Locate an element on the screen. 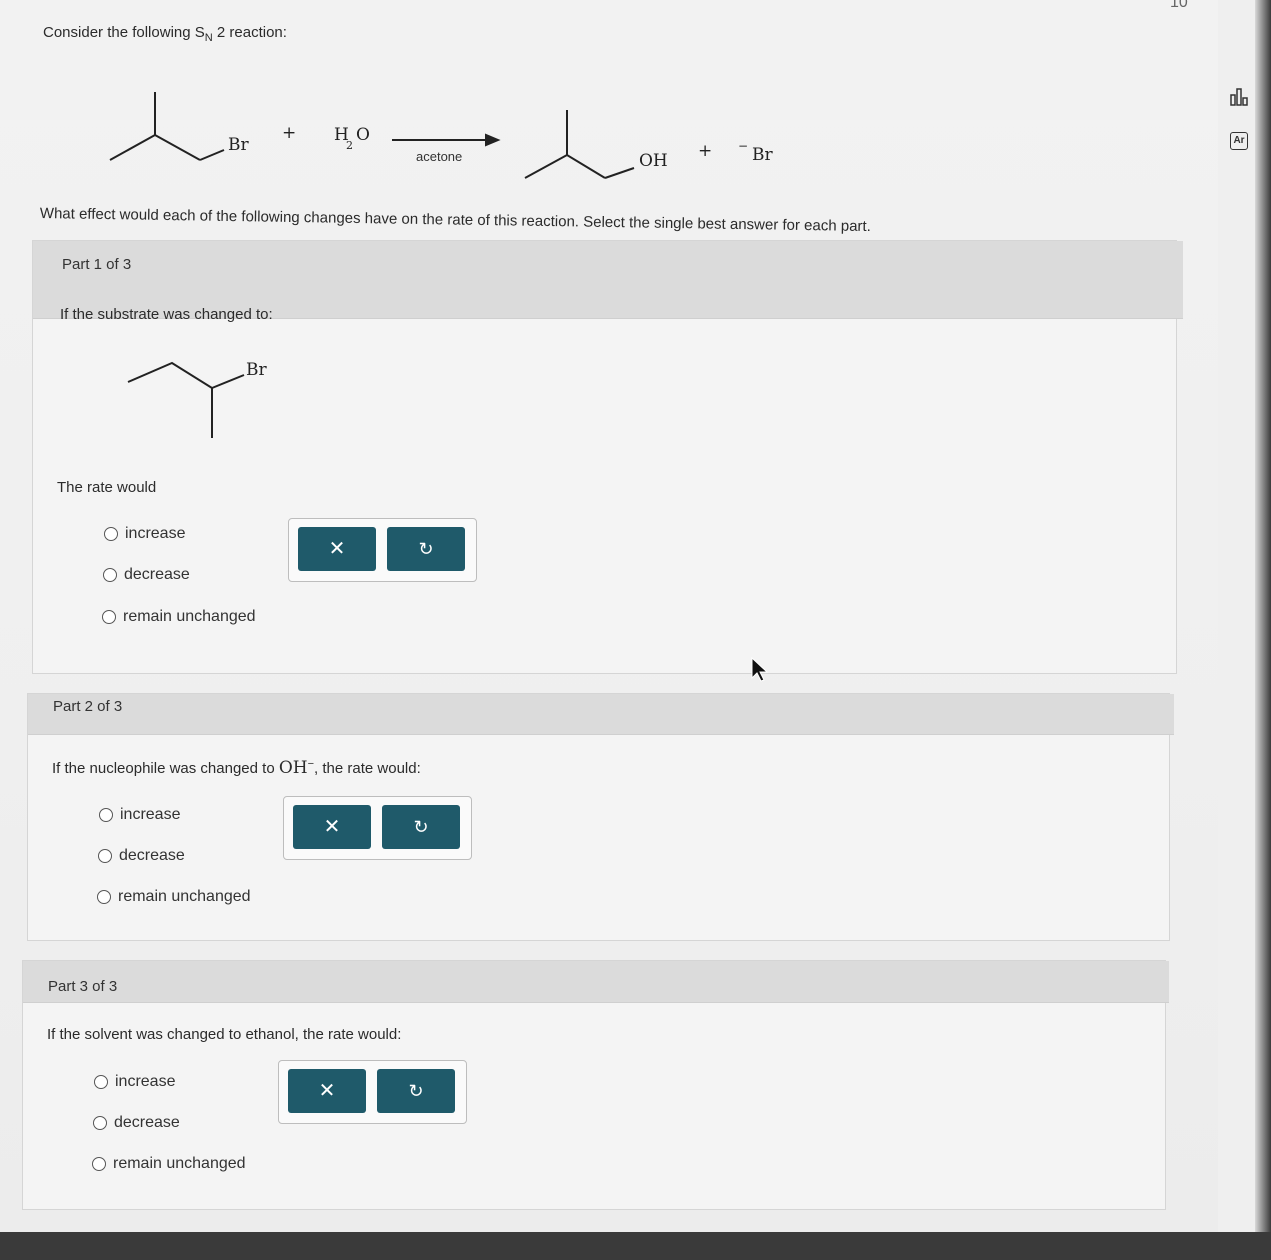 The width and height of the screenshot is (1271, 1260). part-3-header is located at coordinates (596, 982).